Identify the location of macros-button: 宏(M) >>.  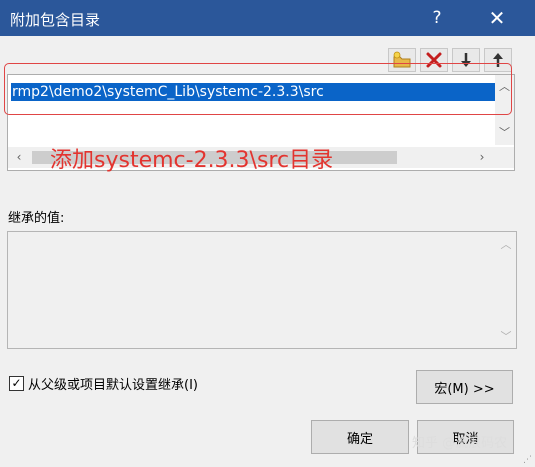
(464, 387).